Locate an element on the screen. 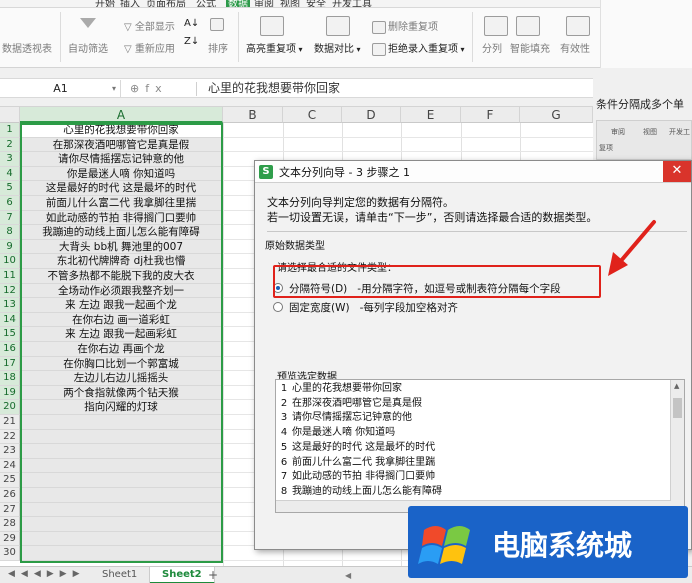 The width and height of the screenshot is (692, 583). row-header: 10 is located at coordinates (10, 261).